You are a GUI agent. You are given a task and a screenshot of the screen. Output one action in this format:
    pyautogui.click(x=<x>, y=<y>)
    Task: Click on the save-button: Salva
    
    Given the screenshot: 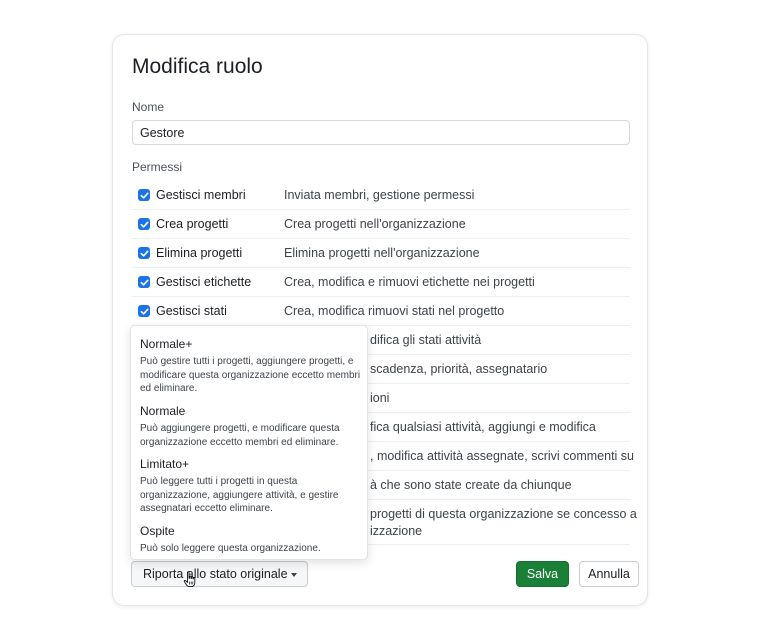 What is the action you would take?
    pyautogui.click(x=542, y=574)
    